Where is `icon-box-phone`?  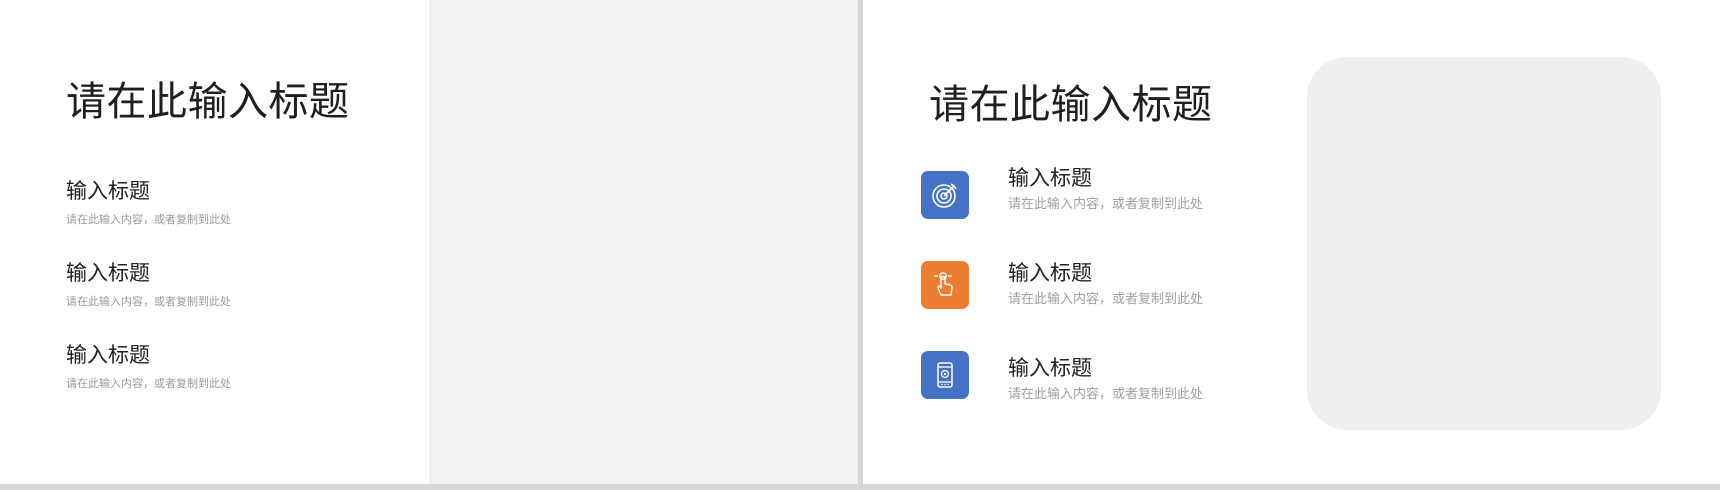 icon-box-phone is located at coordinates (945, 375).